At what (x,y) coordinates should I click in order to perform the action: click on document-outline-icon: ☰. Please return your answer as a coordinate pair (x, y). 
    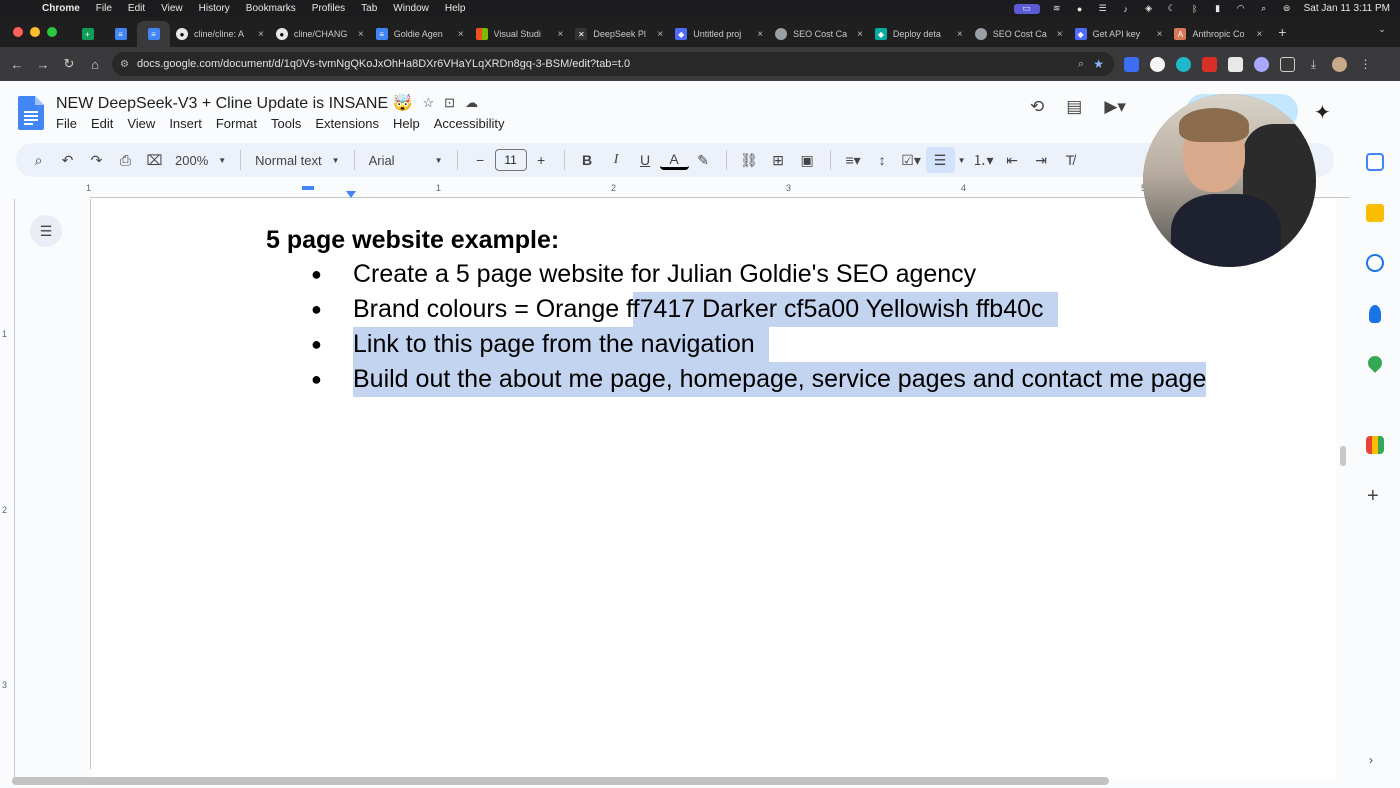
    Looking at the image, I should click on (46, 231).